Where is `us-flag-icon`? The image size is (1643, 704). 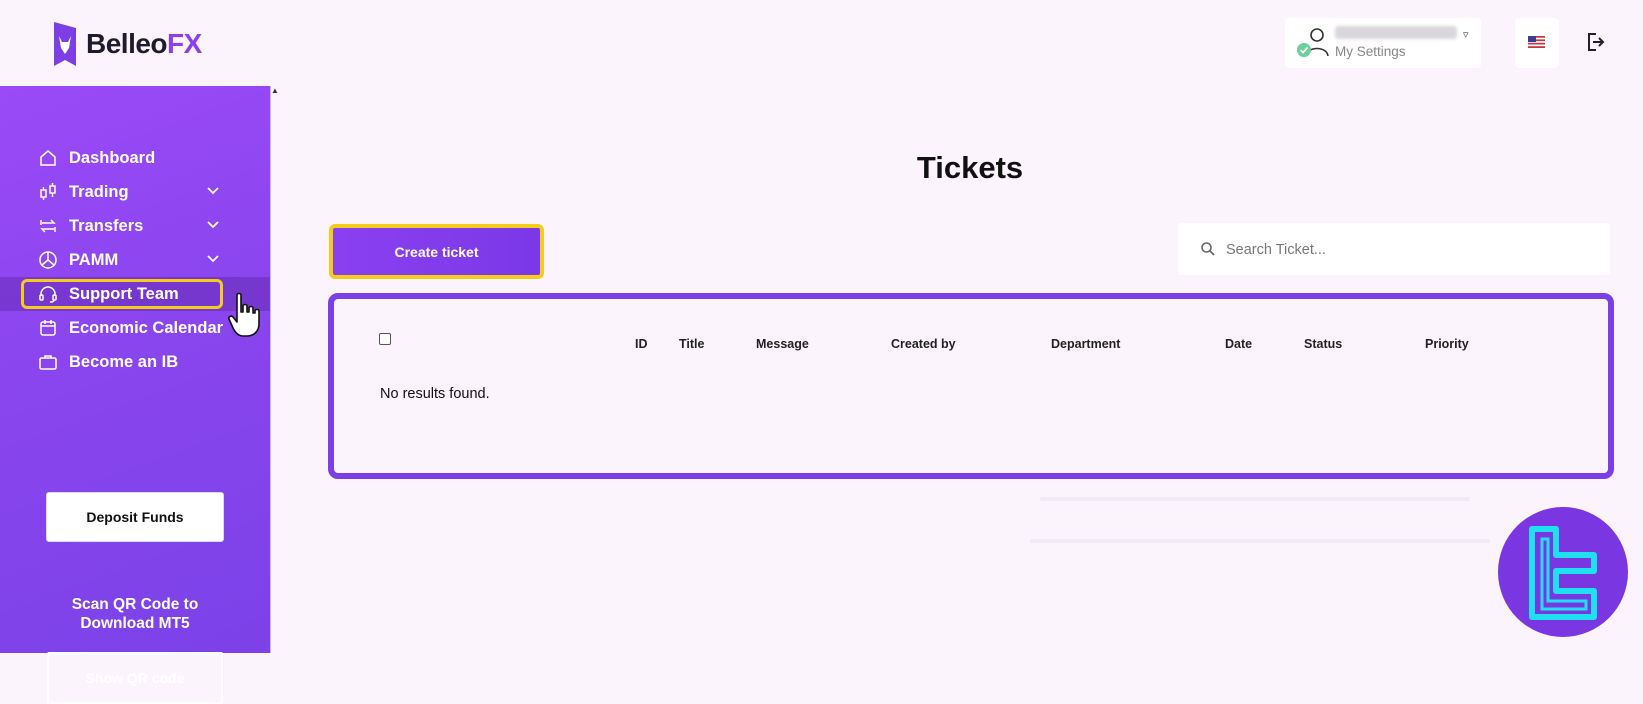 us-flag-icon is located at coordinates (1536, 42).